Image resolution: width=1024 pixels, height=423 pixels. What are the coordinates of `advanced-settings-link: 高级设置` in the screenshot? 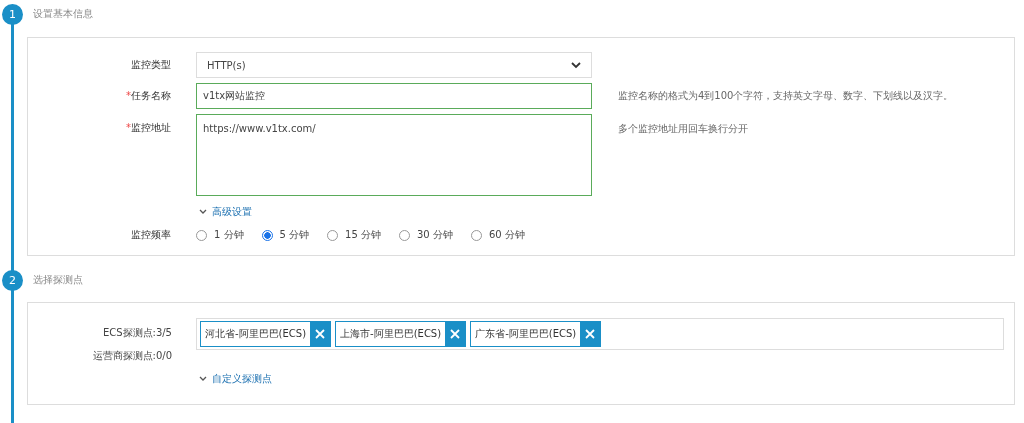 It's located at (225, 212).